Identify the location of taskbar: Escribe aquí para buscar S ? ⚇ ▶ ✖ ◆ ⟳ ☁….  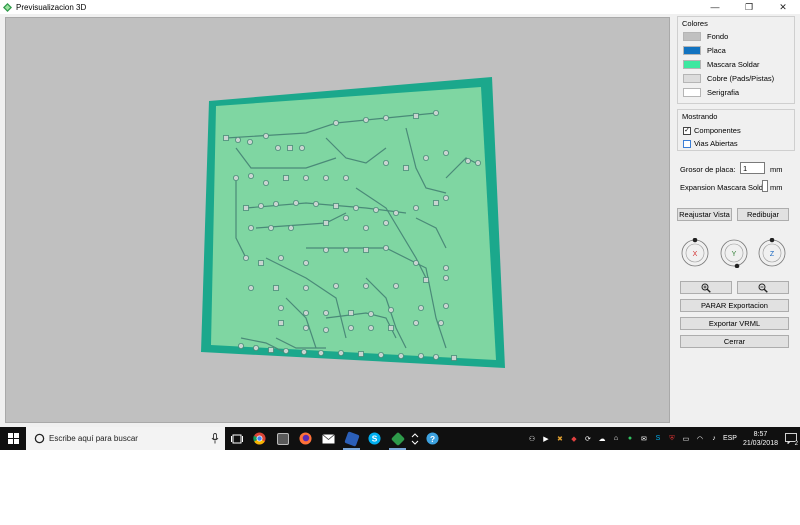
(400, 438).